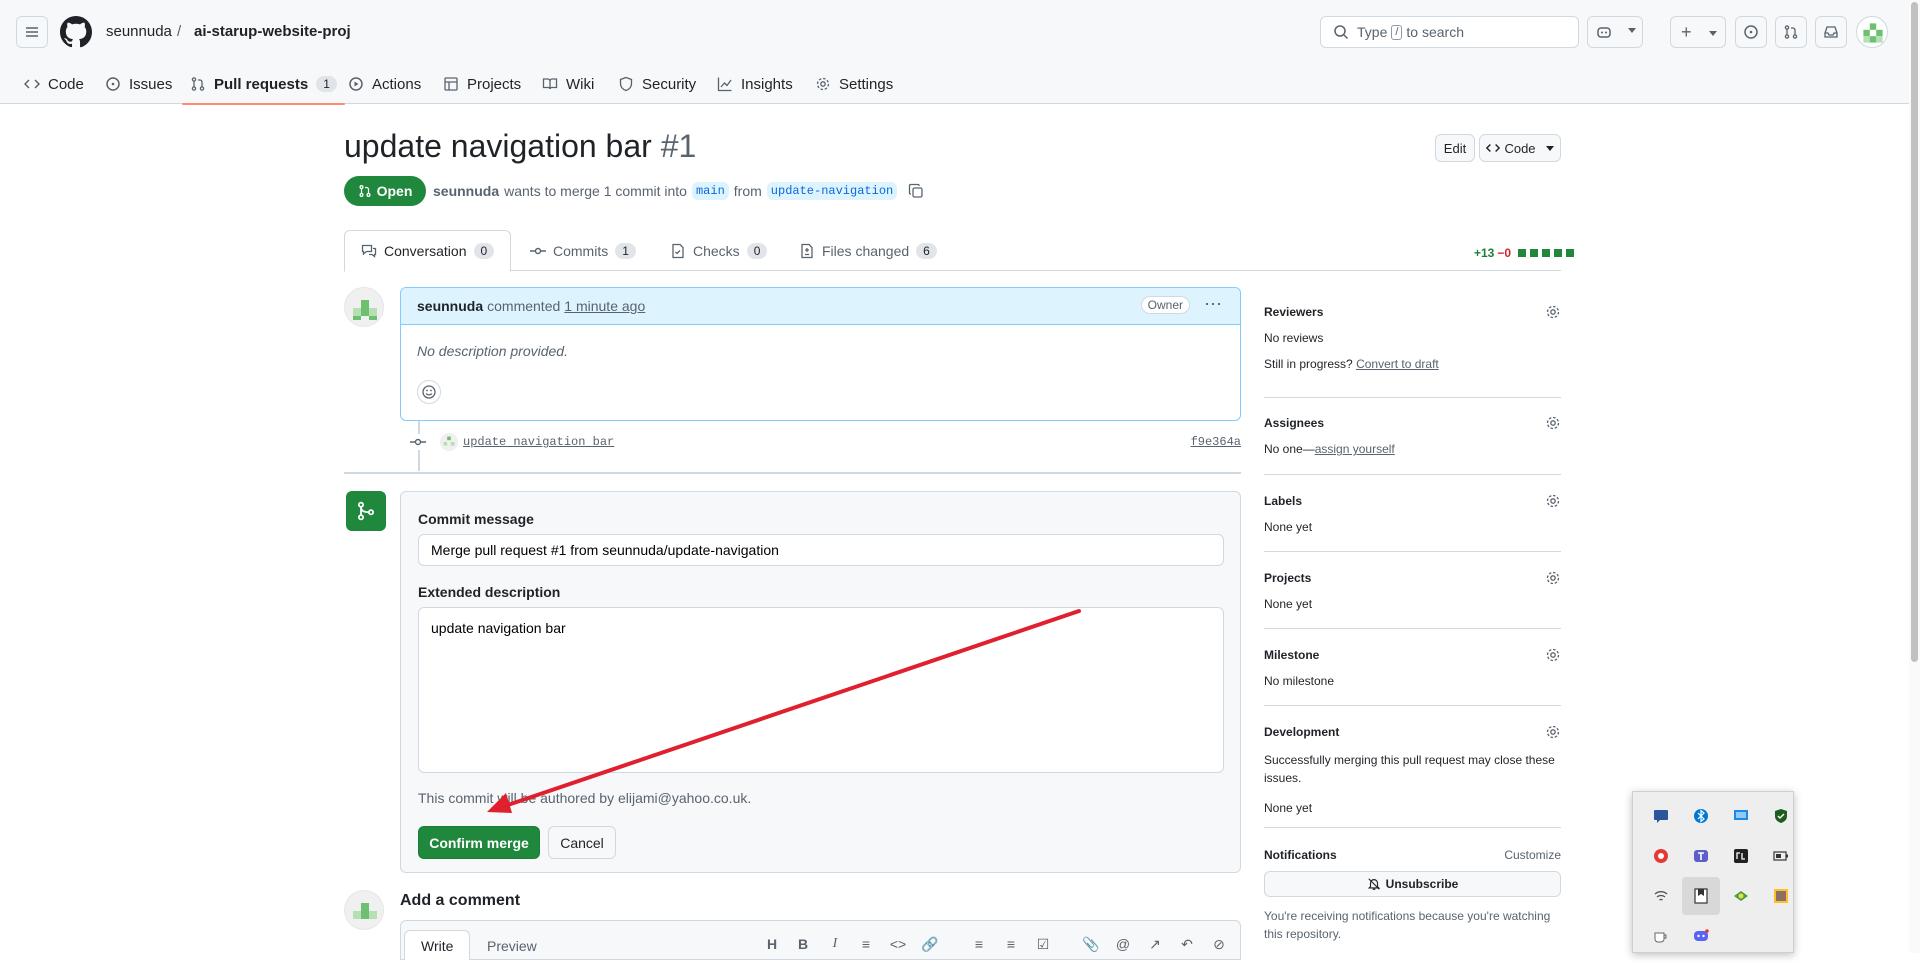 This screenshot has height=968, width=1920. Describe the element at coordinates (1701, 856) in the screenshot. I see `teams-tray-icon` at that location.